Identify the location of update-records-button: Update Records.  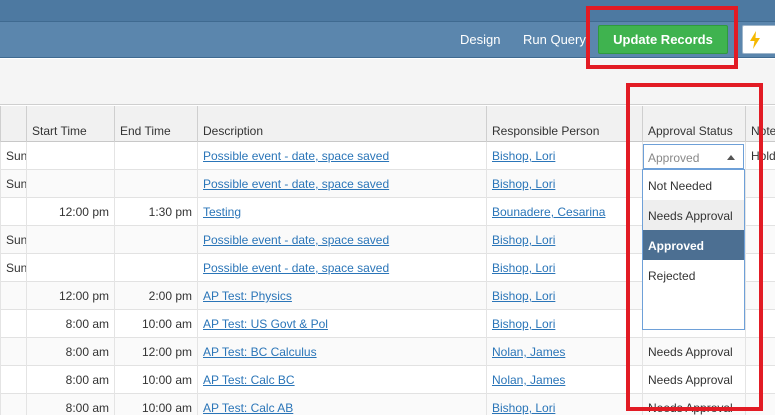
(663, 39).